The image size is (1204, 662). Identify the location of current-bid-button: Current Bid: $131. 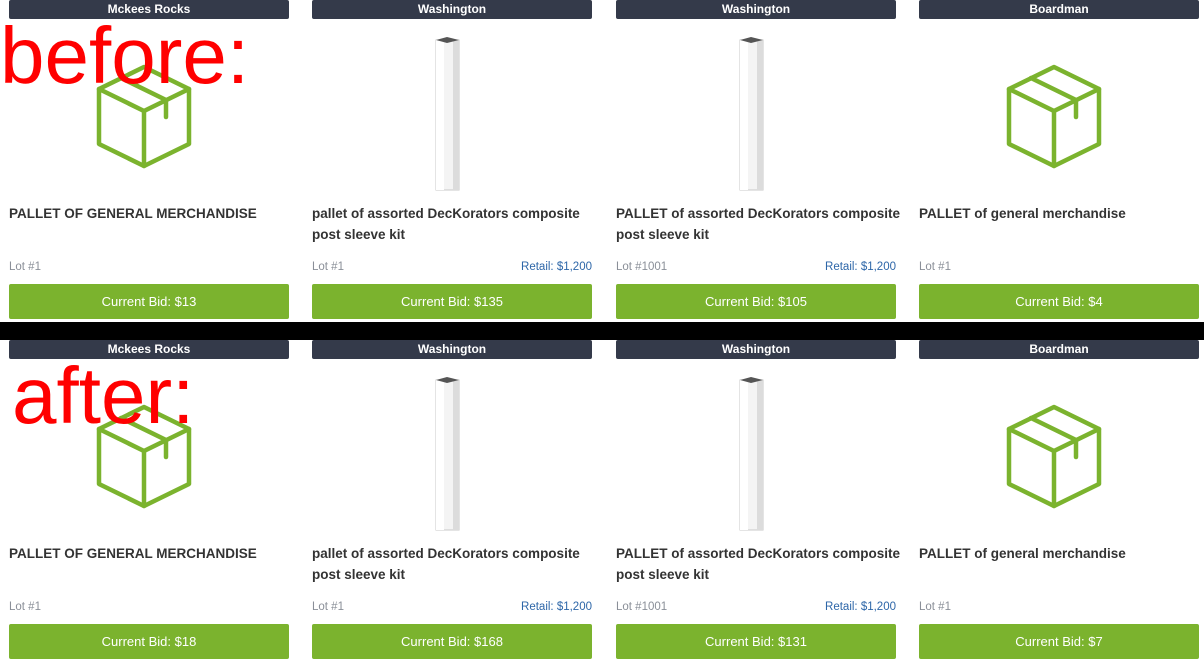
(756, 641).